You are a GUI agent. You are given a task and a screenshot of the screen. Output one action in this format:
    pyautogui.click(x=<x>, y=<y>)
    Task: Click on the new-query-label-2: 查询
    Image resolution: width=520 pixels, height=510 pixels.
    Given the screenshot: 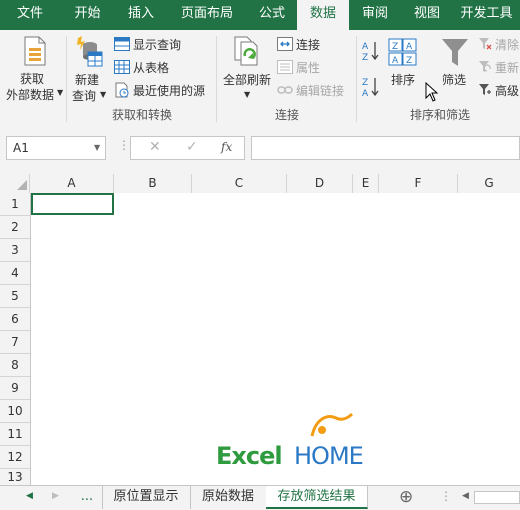 What is the action you would take?
    pyautogui.click(x=84, y=96)
    